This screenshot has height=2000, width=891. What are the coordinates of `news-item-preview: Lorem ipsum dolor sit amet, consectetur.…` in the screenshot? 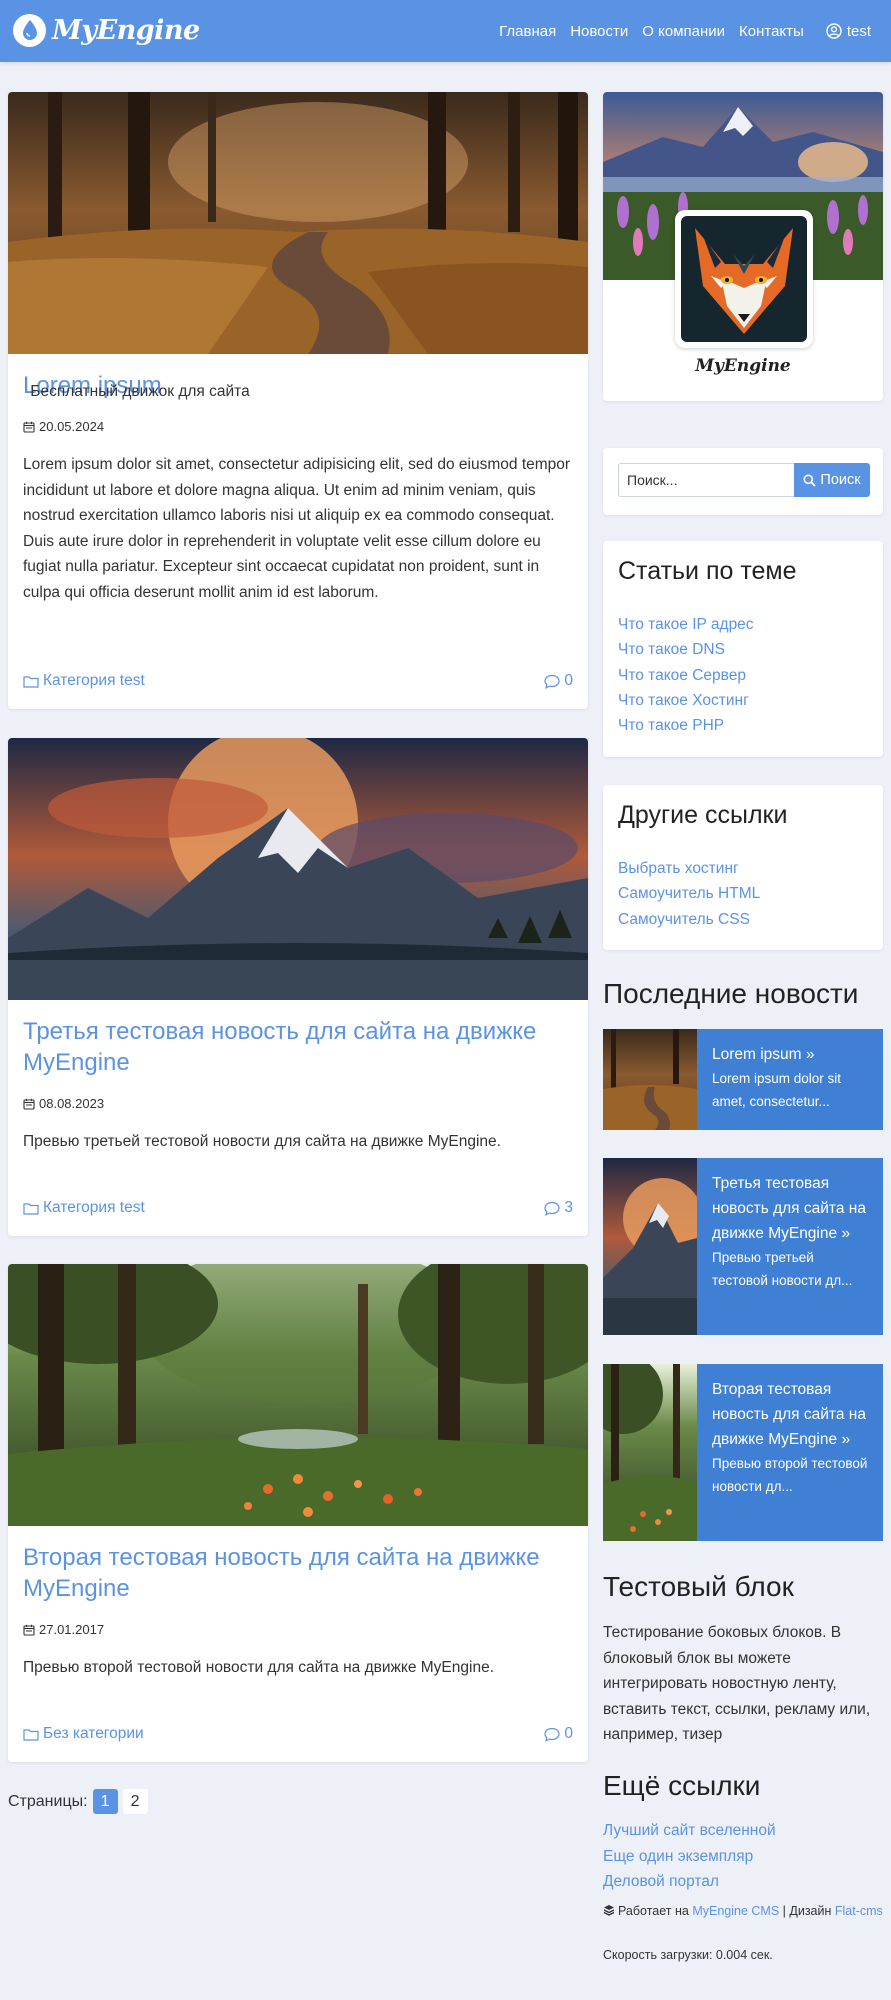 It's located at (777, 1090).